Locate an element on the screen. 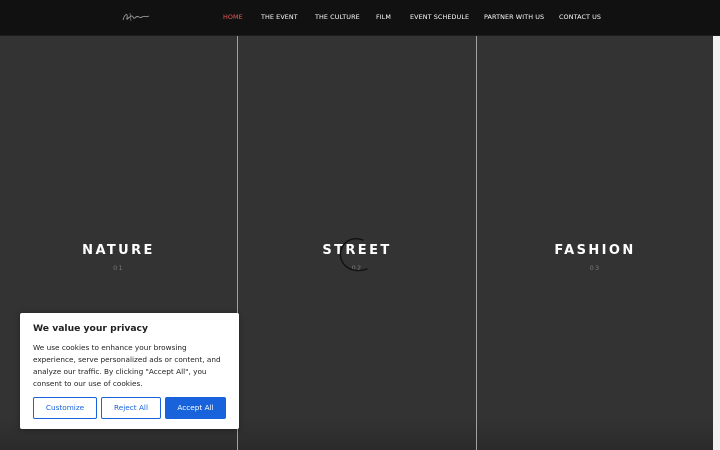  panel-title: NATURE is located at coordinates (118, 250).